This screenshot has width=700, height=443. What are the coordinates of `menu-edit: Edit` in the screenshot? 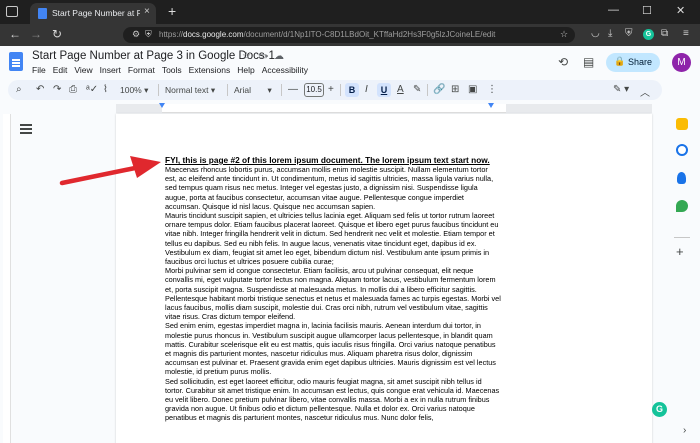 It's located at (60, 70).